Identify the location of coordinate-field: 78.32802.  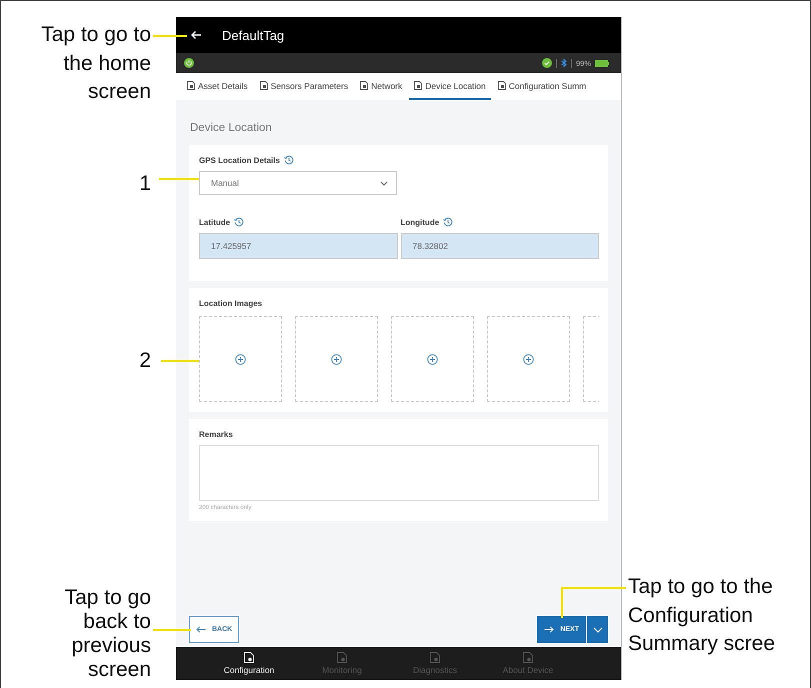
(499, 246).